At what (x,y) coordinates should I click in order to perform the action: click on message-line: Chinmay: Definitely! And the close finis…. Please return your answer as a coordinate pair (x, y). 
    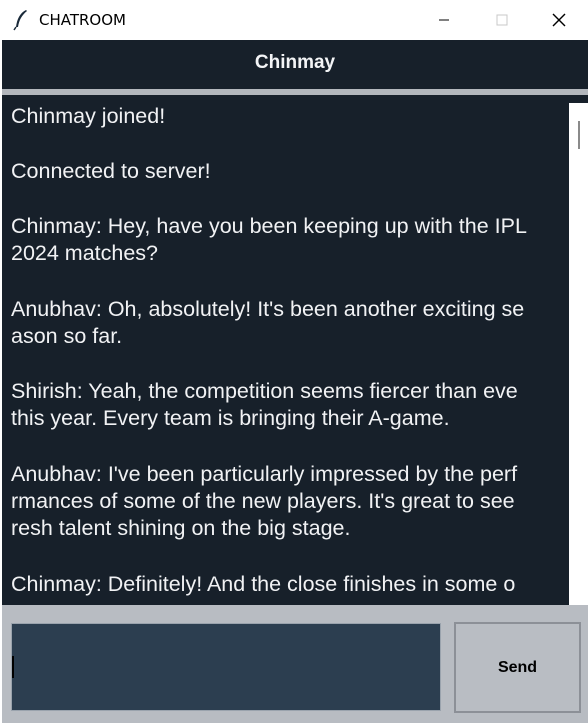
    Looking at the image, I should click on (263, 584).